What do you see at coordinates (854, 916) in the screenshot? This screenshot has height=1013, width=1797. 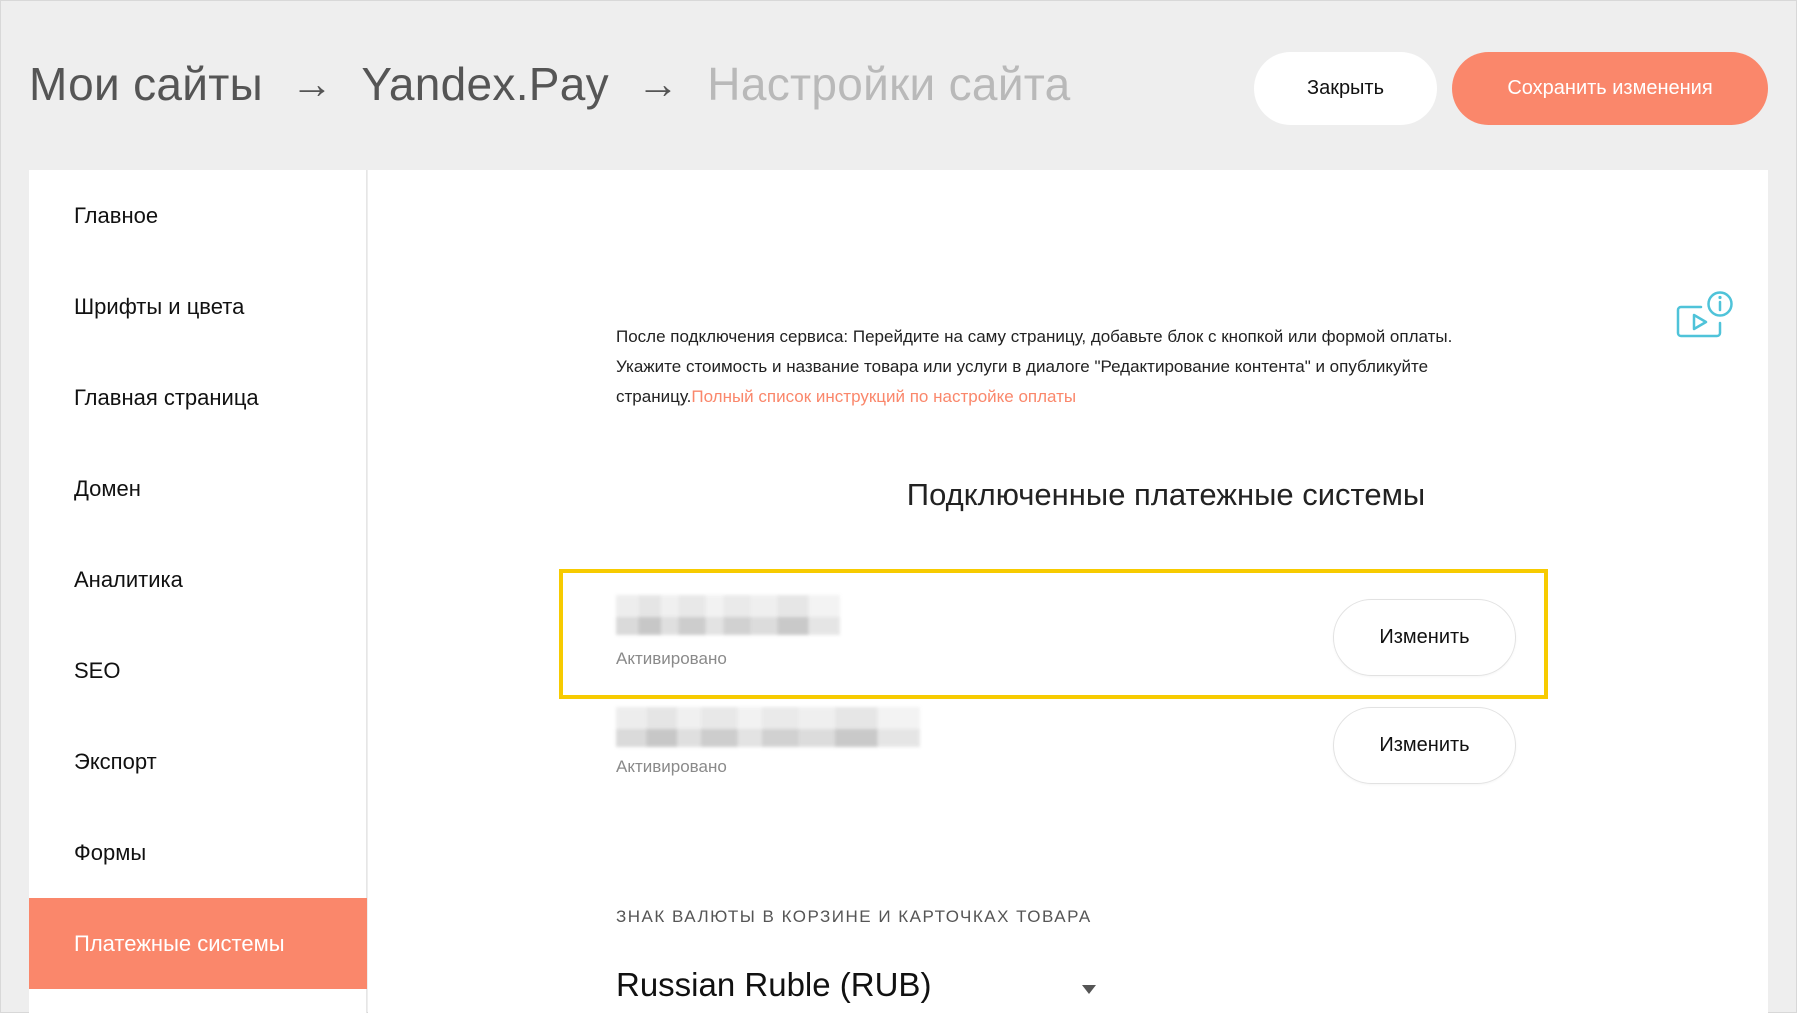 I see `currency-label: ЗНАК ВАЛЮТЫ В КОРЗИНЕ И КАРТОЧКАХ ТОВАРА` at bounding box center [854, 916].